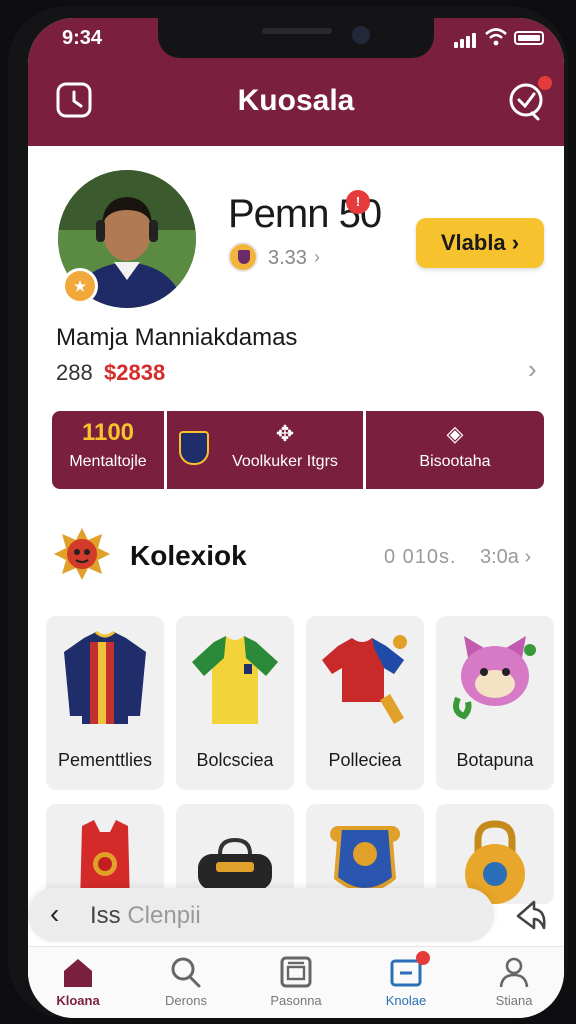  Describe the element at coordinates (455, 433) in the screenshot. I see `layers-icon: ◈` at that location.